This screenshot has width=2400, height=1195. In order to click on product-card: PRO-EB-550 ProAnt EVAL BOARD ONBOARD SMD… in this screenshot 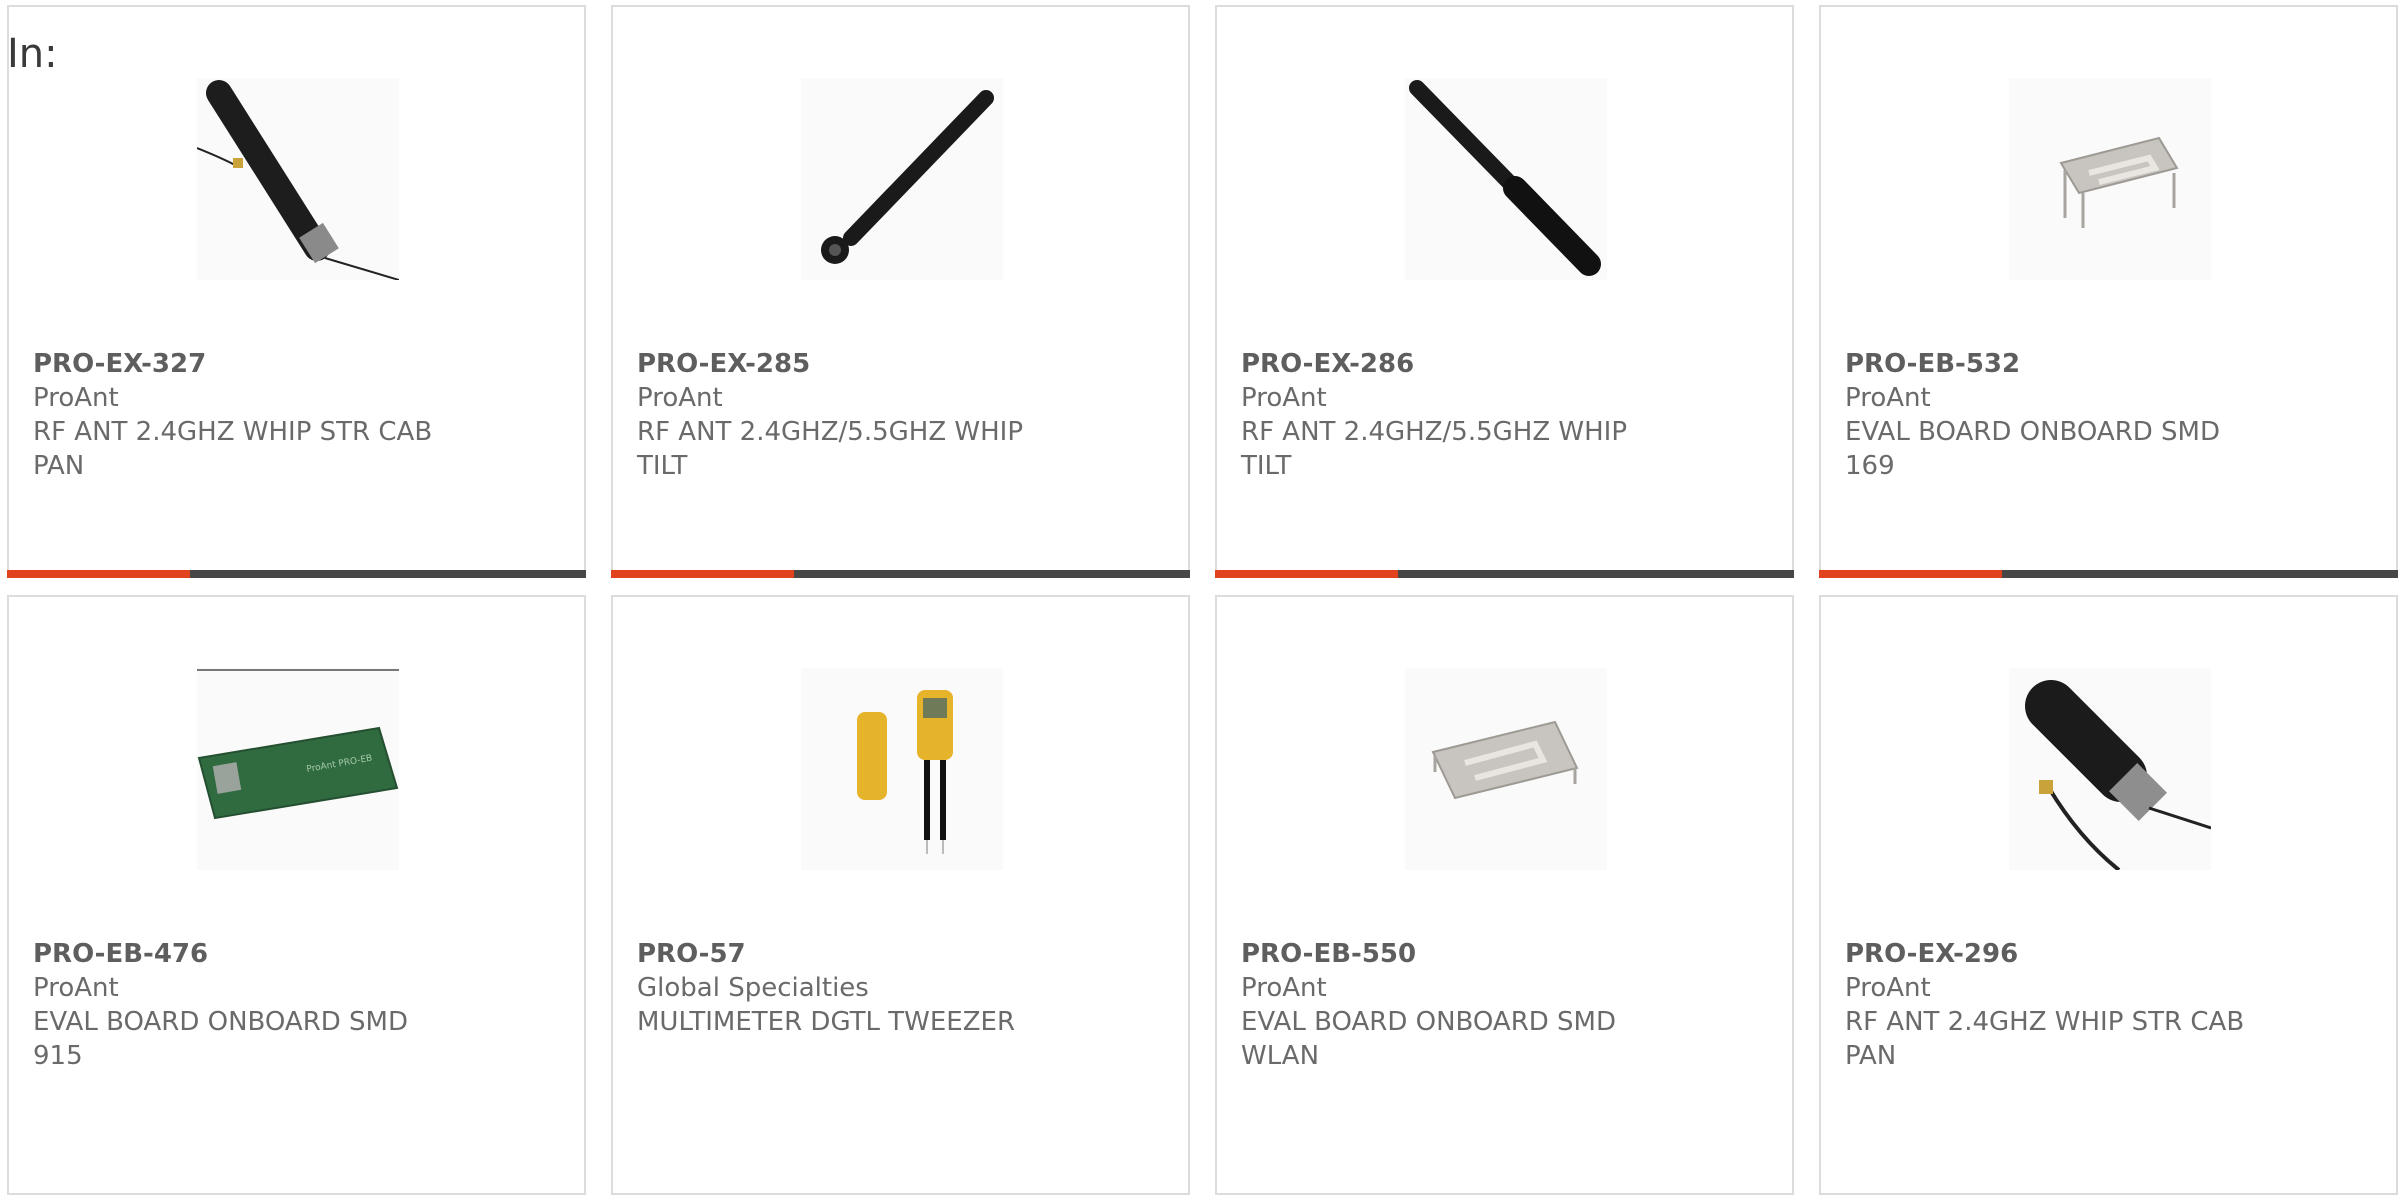, I will do `click(1504, 895)`.